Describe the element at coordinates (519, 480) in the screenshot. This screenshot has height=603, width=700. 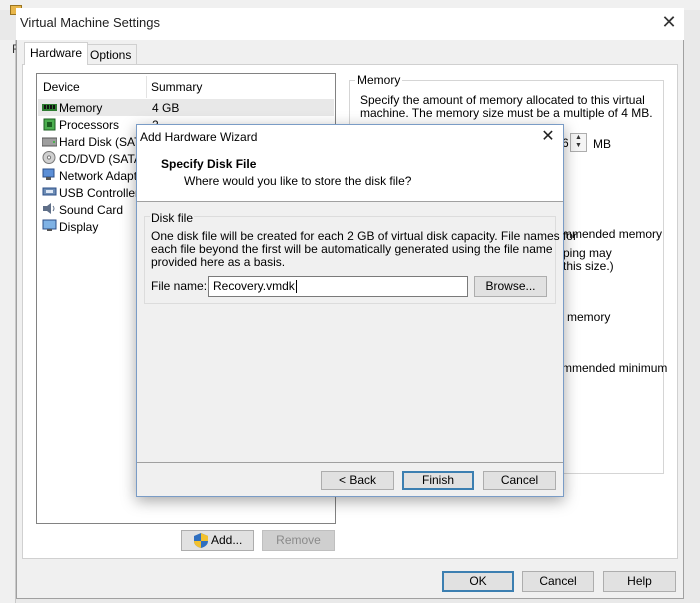
I see `wizard-cancel-button: Cancel` at that location.